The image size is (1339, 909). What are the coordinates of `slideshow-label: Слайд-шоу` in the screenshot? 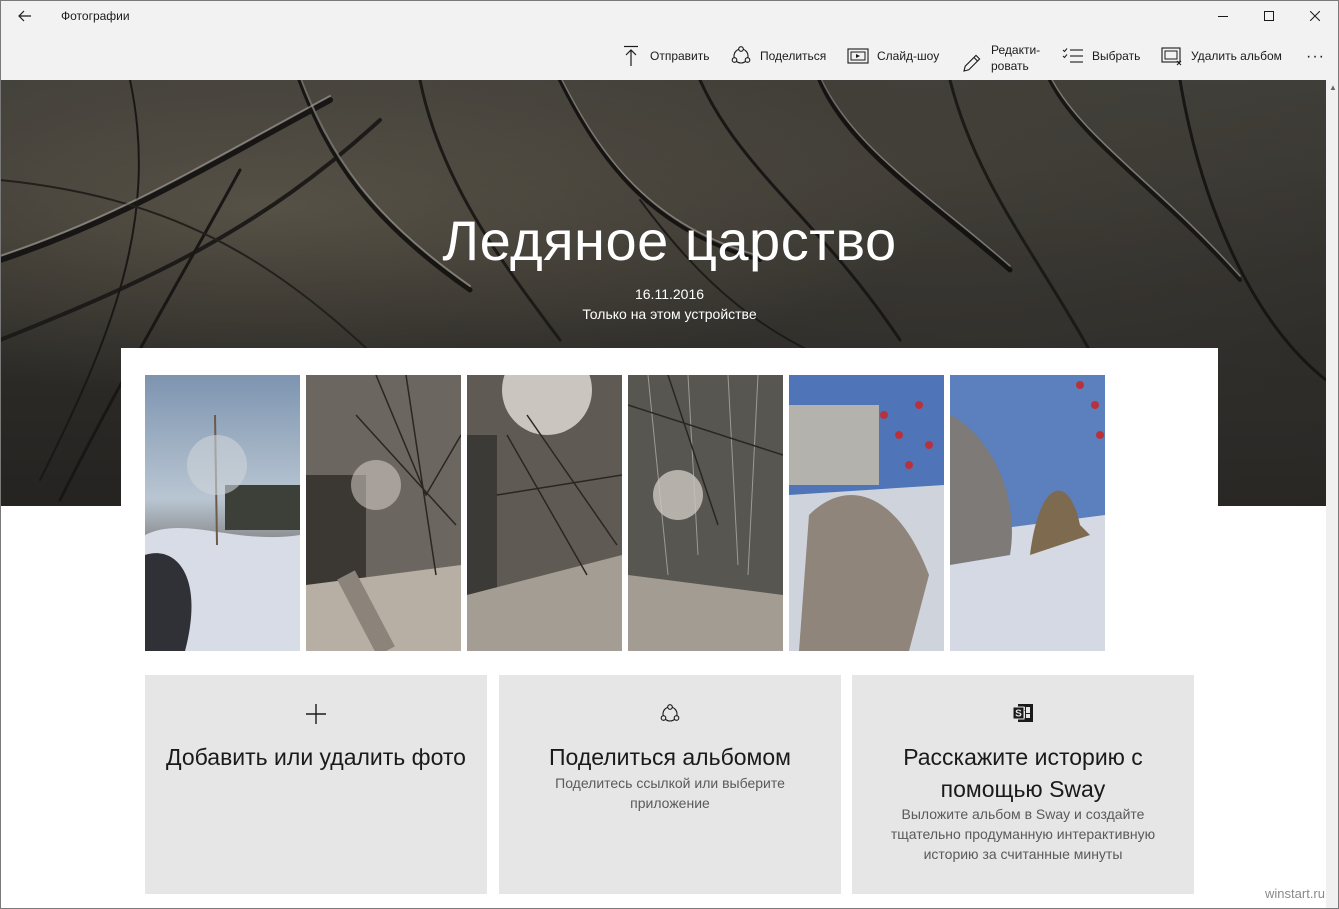 It's located at (908, 56).